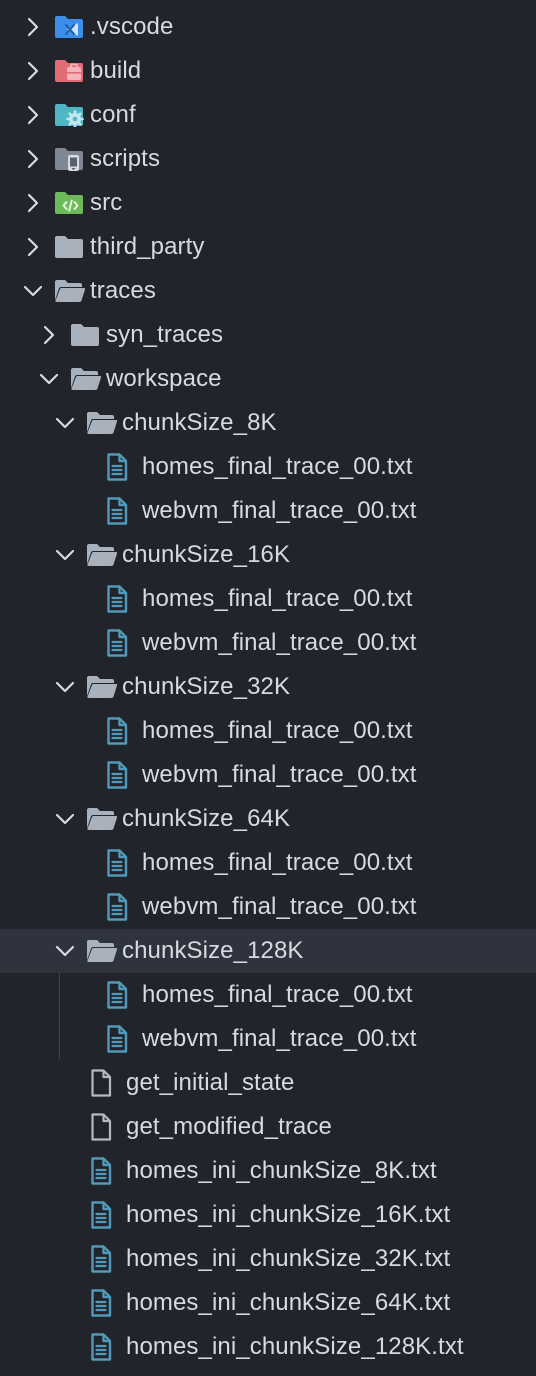  What do you see at coordinates (206, 818) in the screenshot?
I see `folder-label: chunkSize_64K` at bounding box center [206, 818].